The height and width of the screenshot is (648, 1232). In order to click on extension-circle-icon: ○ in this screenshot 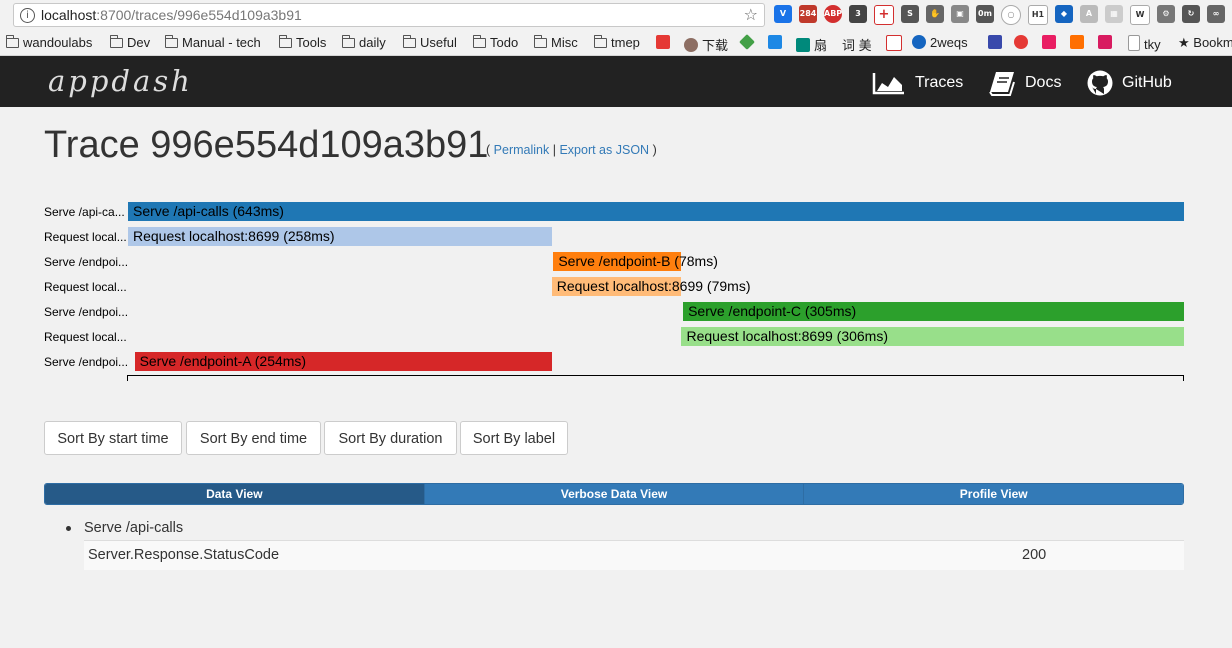, I will do `click(1011, 15)`.